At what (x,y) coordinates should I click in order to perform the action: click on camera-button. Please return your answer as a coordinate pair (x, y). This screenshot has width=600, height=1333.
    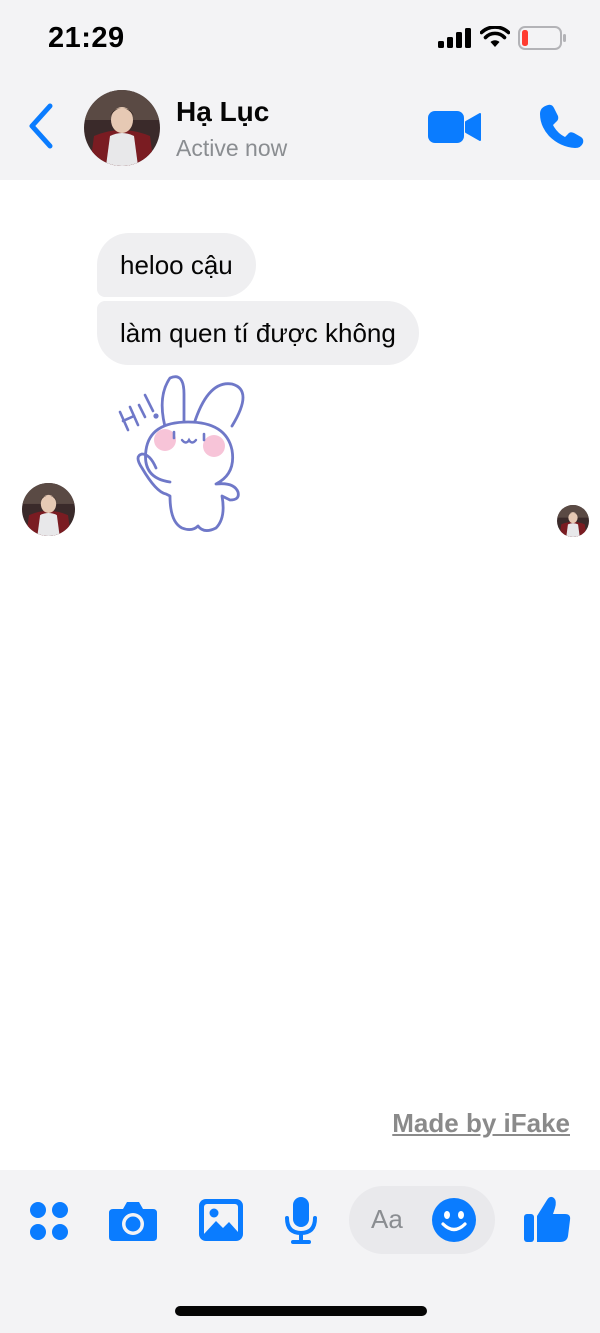
    Looking at the image, I should click on (133, 1221).